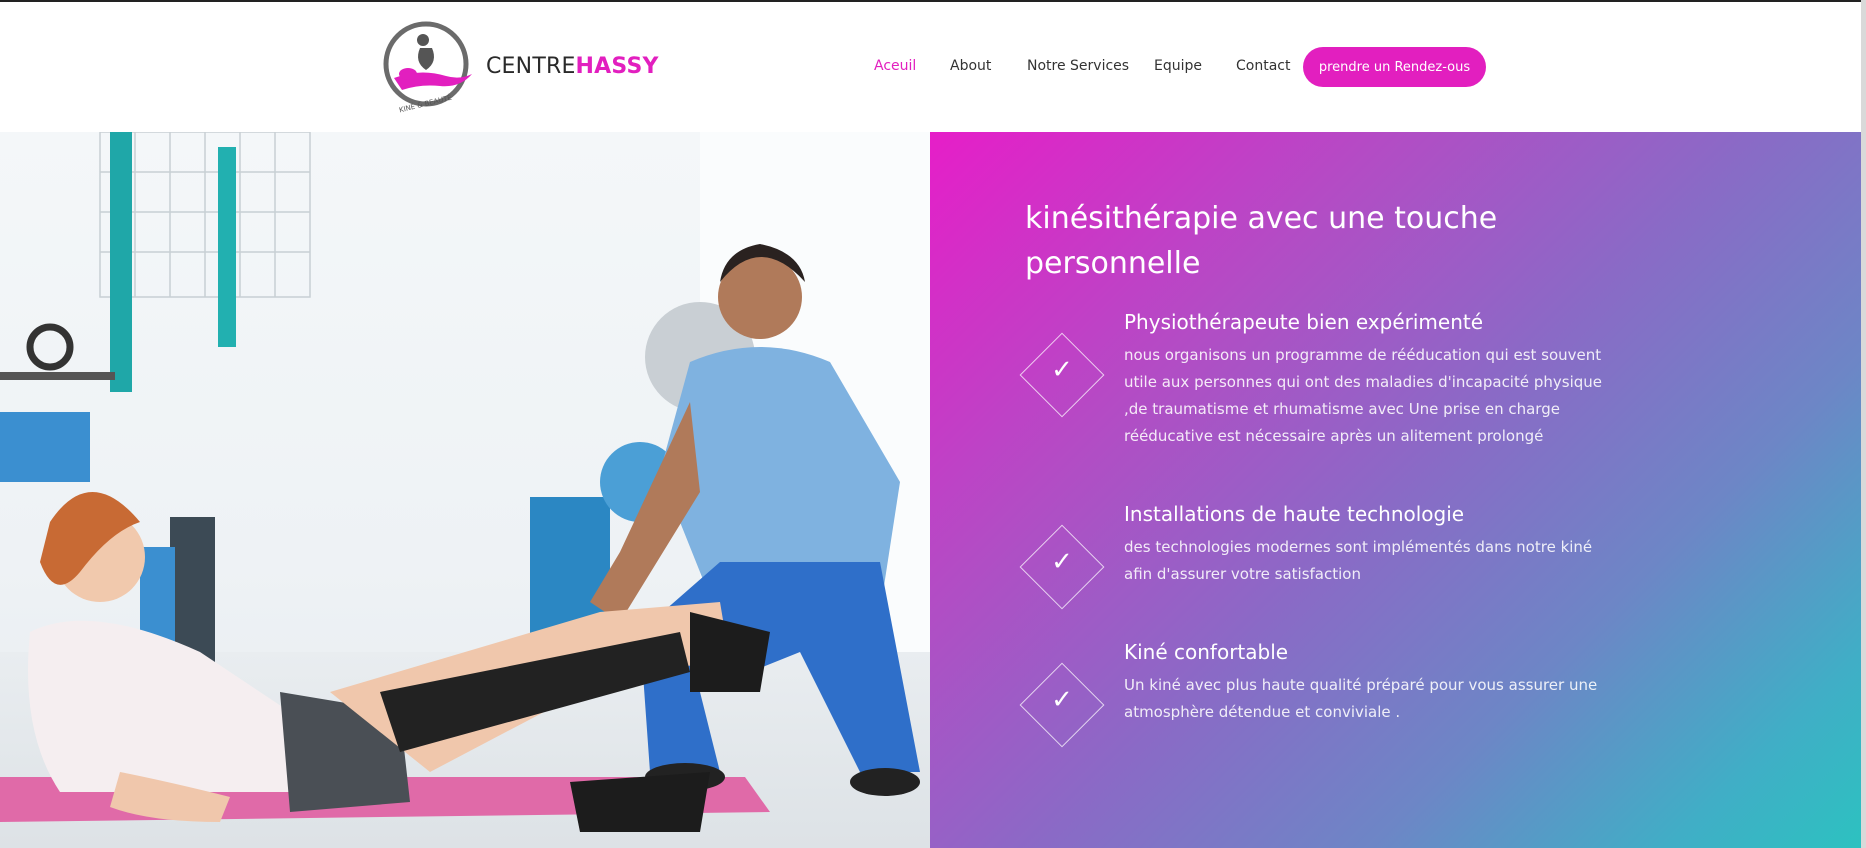  What do you see at coordinates (1863, 424) in the screenshot?
I see `window-scrollbar` at bounding box center [1863, 424].